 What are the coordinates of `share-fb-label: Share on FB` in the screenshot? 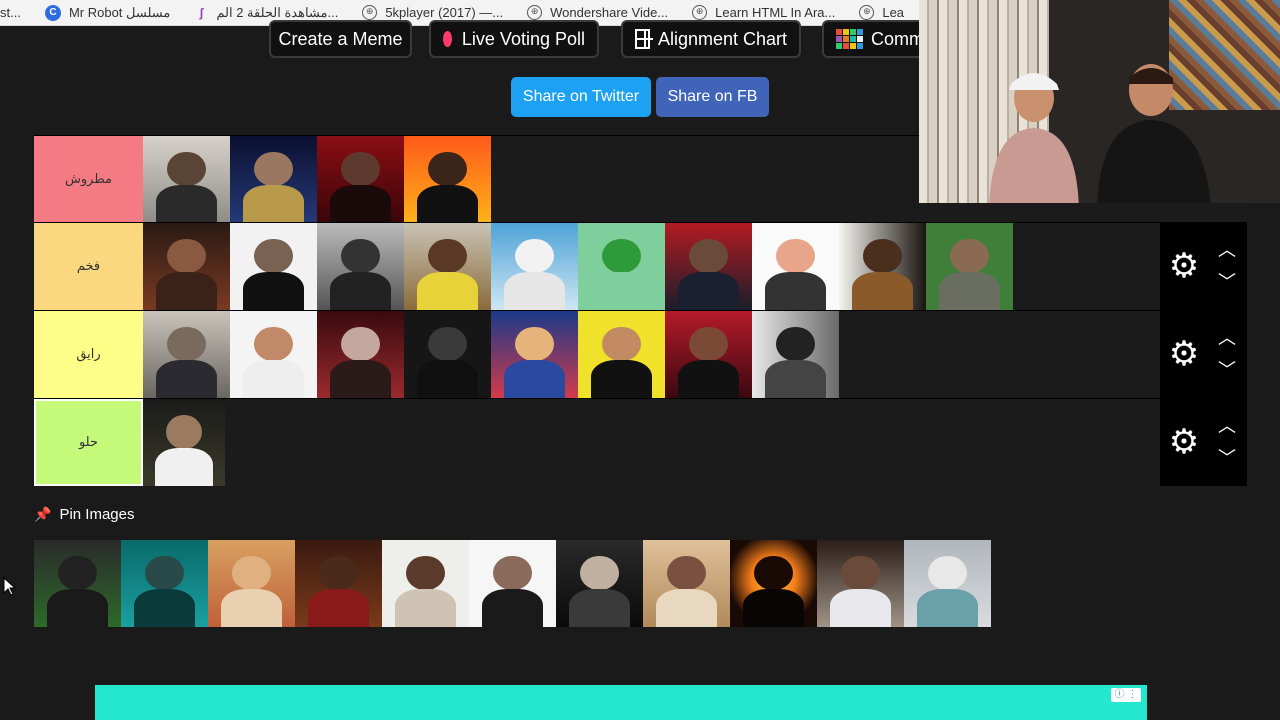 It's located at (712, 96).